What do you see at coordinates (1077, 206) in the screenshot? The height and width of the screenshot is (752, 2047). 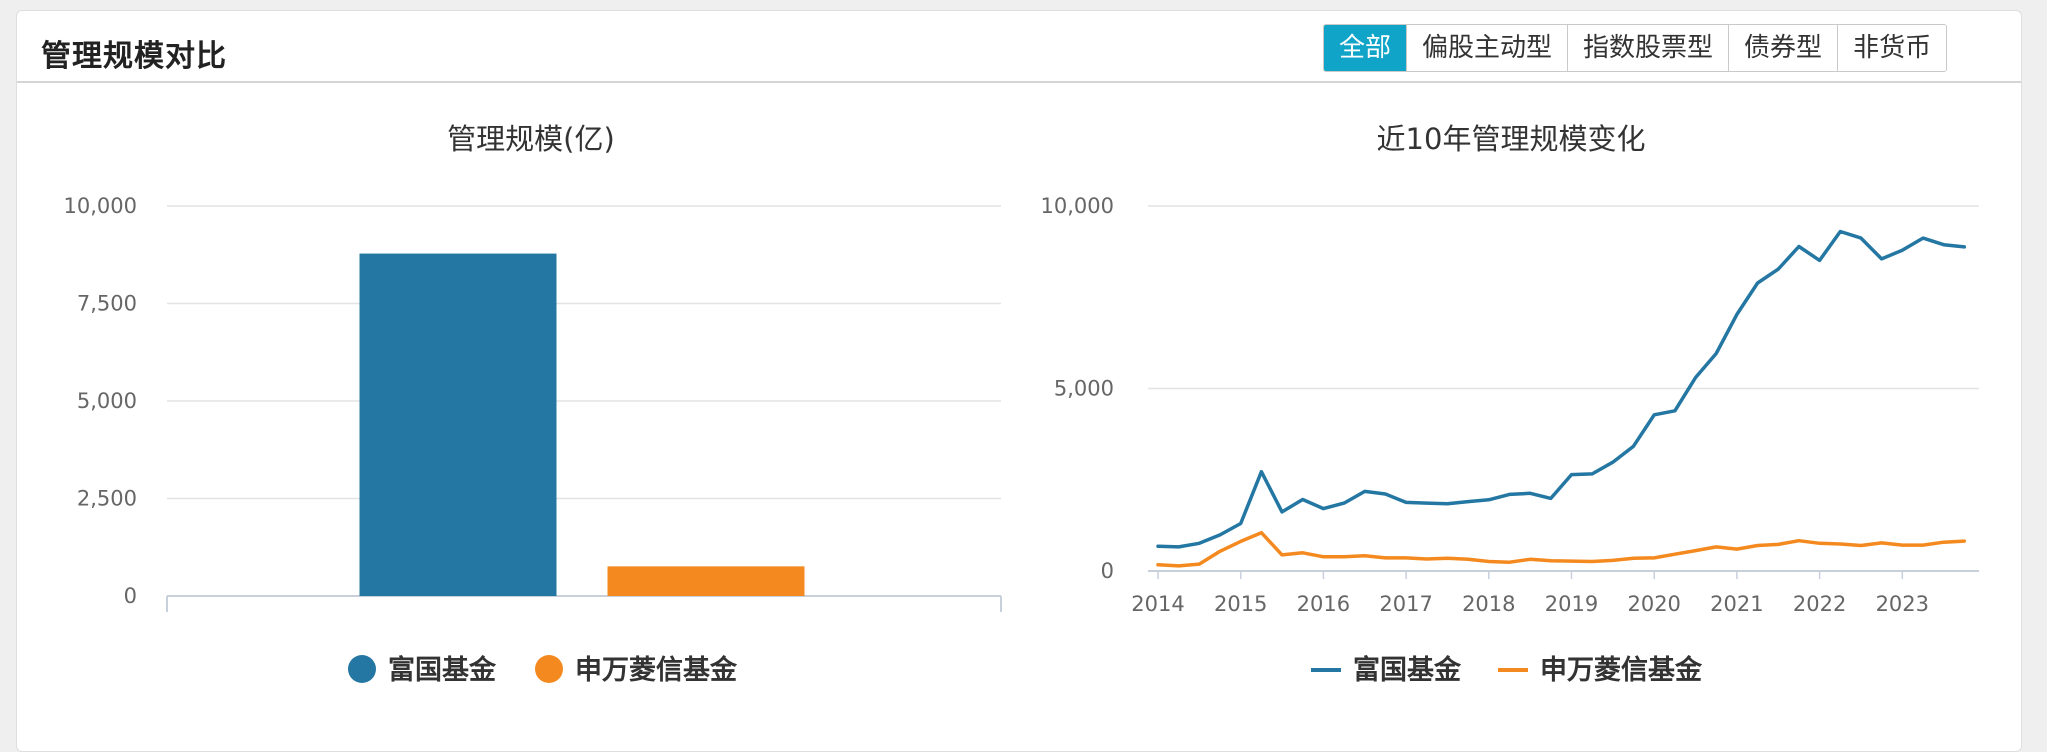 I see `line-y-tick-label: 10,000` at bounding box center [1077, 206].